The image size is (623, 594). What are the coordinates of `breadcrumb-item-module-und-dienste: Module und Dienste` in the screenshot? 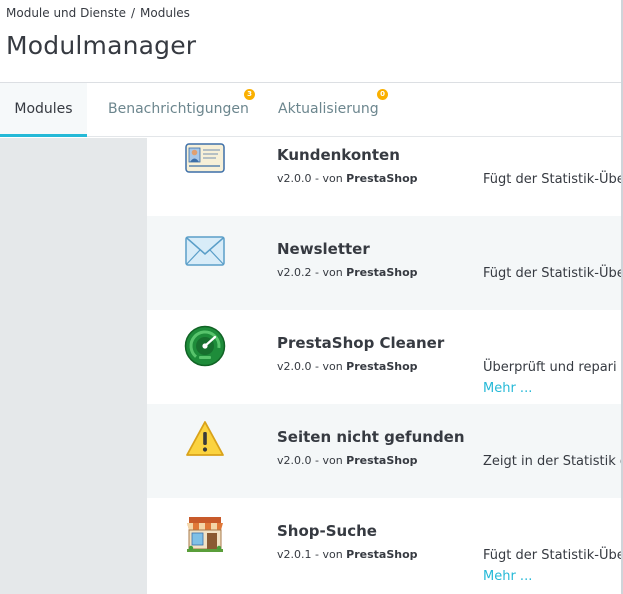 It's located at (66, 13).